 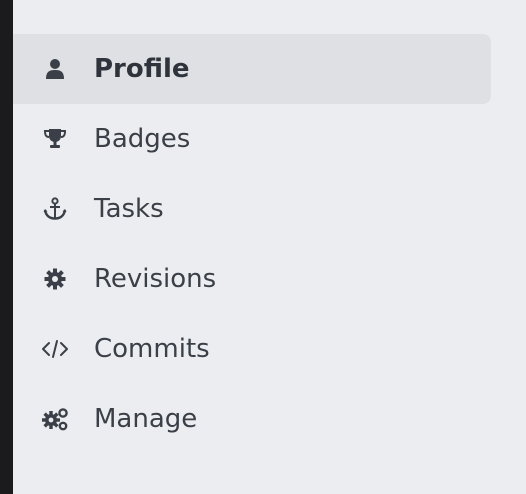 I want to click on code-icon, so click(x=55, y=349).